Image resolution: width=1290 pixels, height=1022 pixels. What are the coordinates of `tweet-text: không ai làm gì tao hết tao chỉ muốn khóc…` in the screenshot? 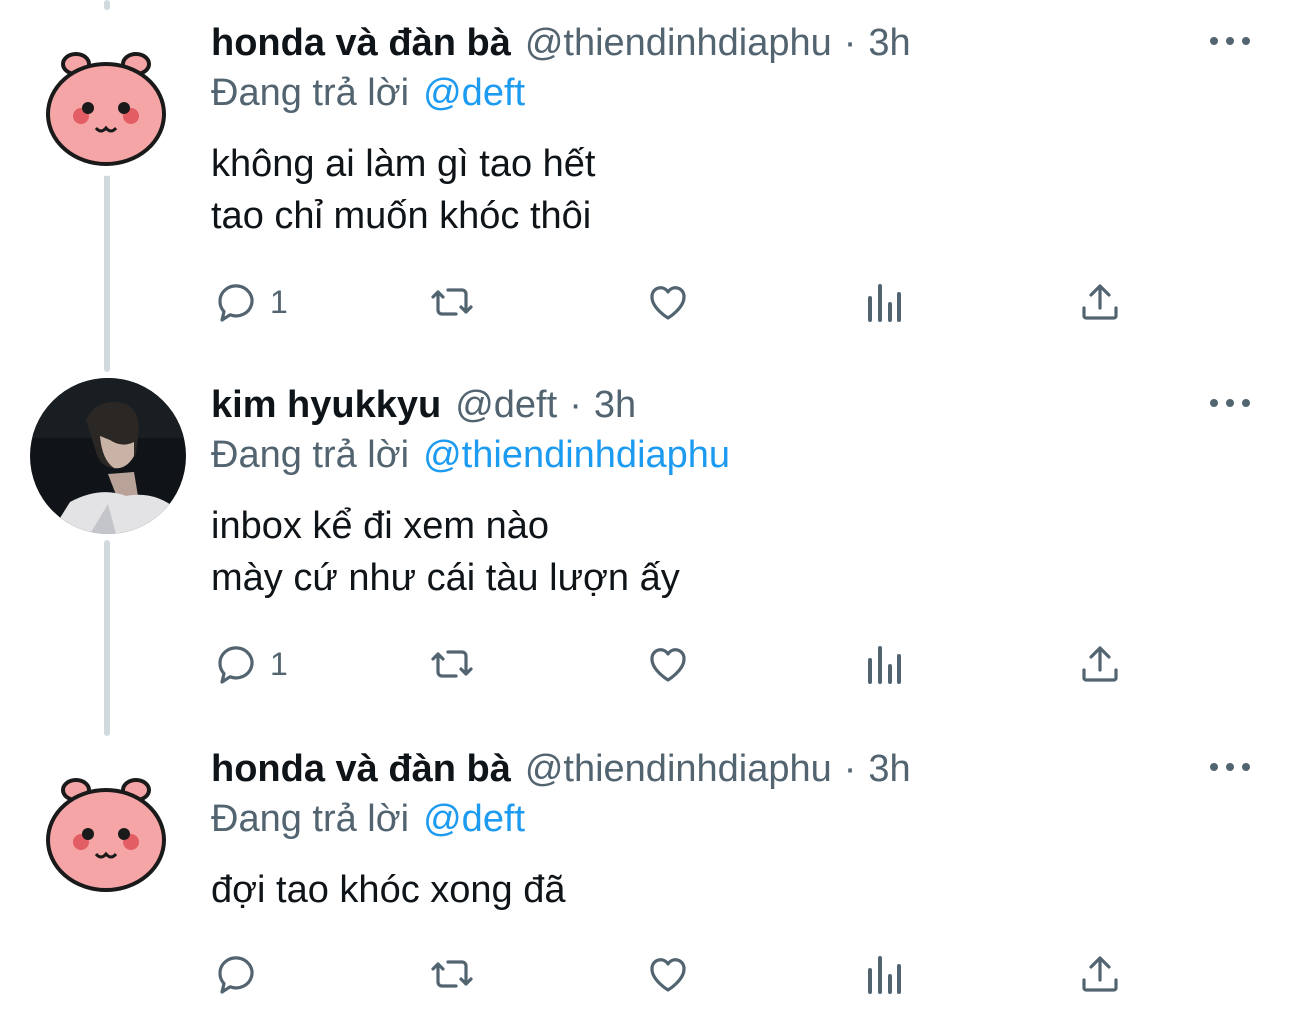 It's located at (403, 190).